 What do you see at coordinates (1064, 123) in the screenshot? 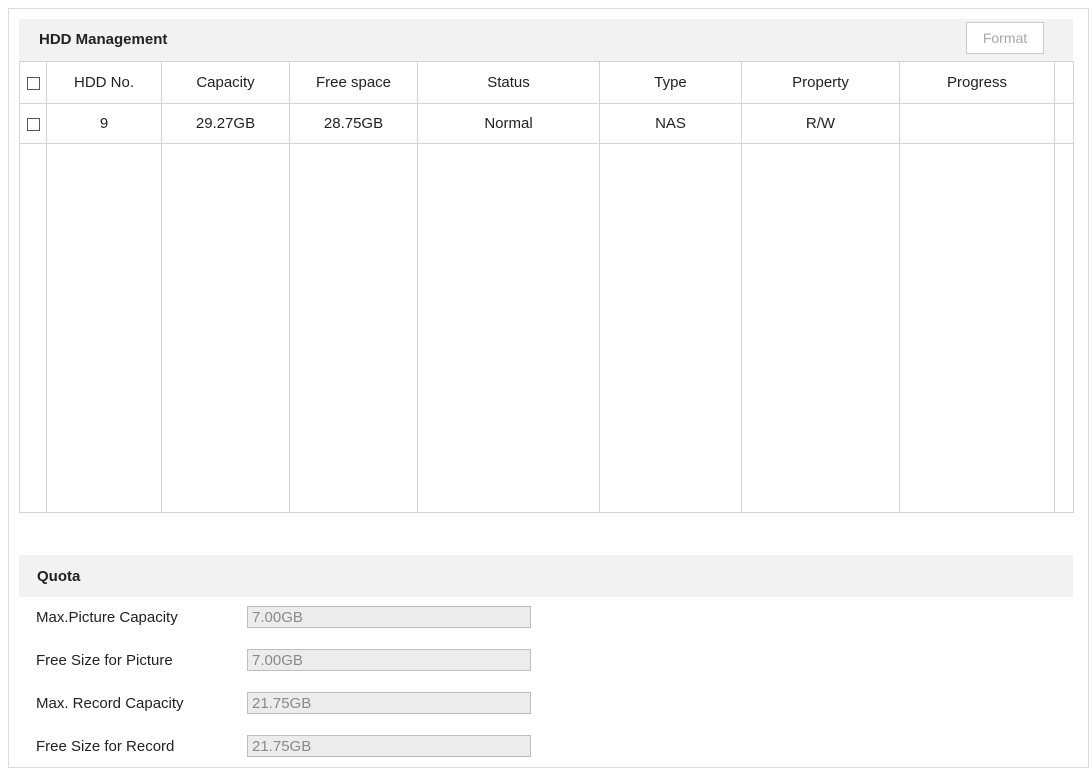
I see `row-spacer-cell` at bounding box center [1064, 123].